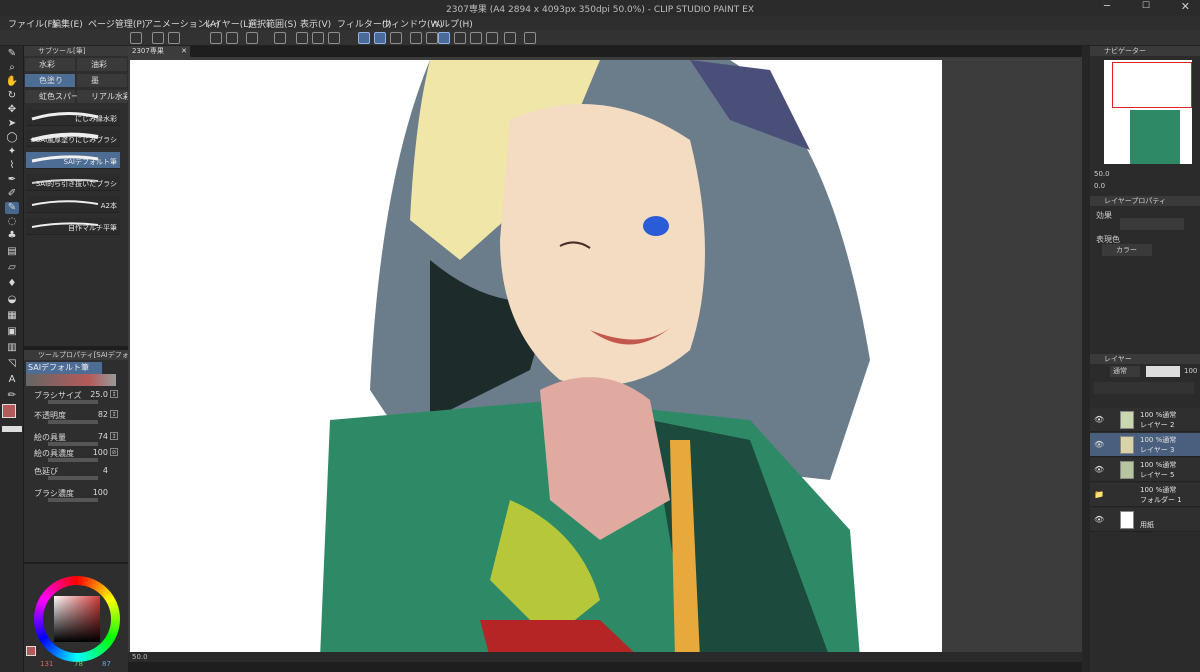 The image size is (1200, 672). I want to click on fill-icon, so click(280, 38).